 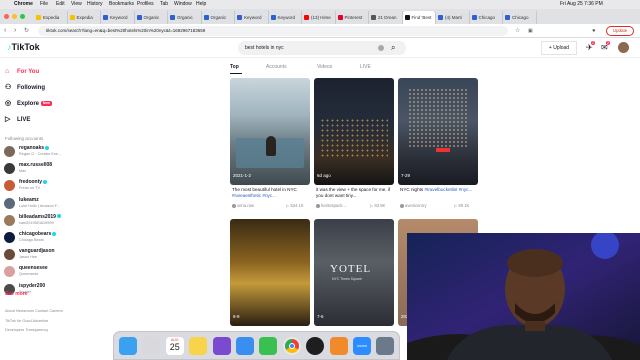 What do you see at coordinates (221, 346) in the screenshot?
I see `dock-affinity-icon` at bounding box center [221, 346].